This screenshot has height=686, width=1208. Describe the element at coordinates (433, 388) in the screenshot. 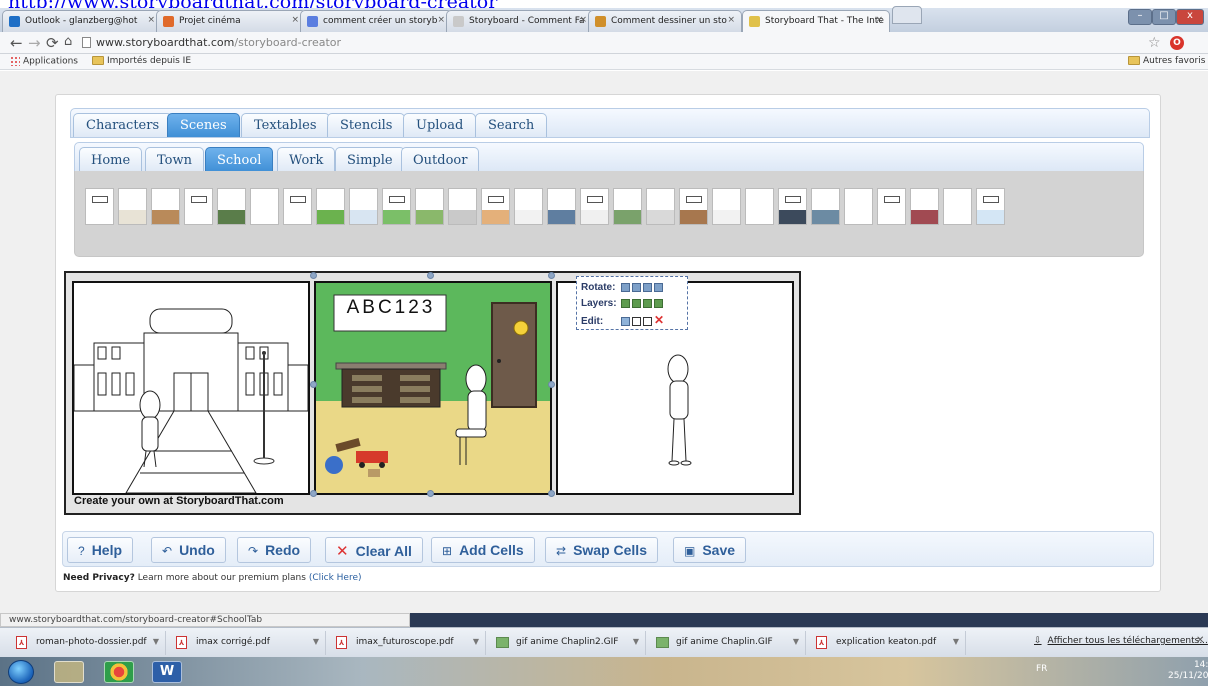

I see `storyboard-cell-2: ABC123` at that location.